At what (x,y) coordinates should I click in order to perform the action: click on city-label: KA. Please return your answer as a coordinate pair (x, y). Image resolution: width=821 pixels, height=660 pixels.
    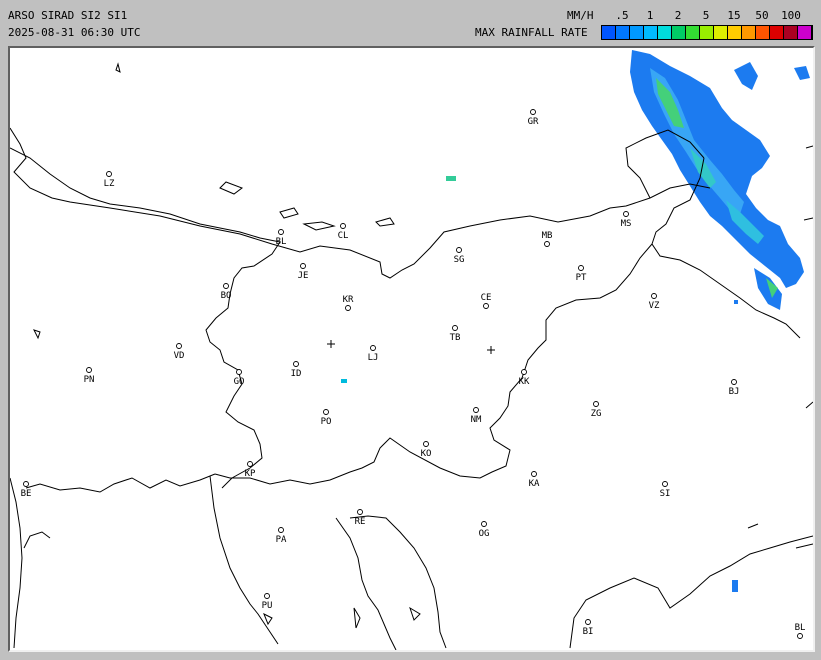
    Looking at the image, I should click on (534, 484).